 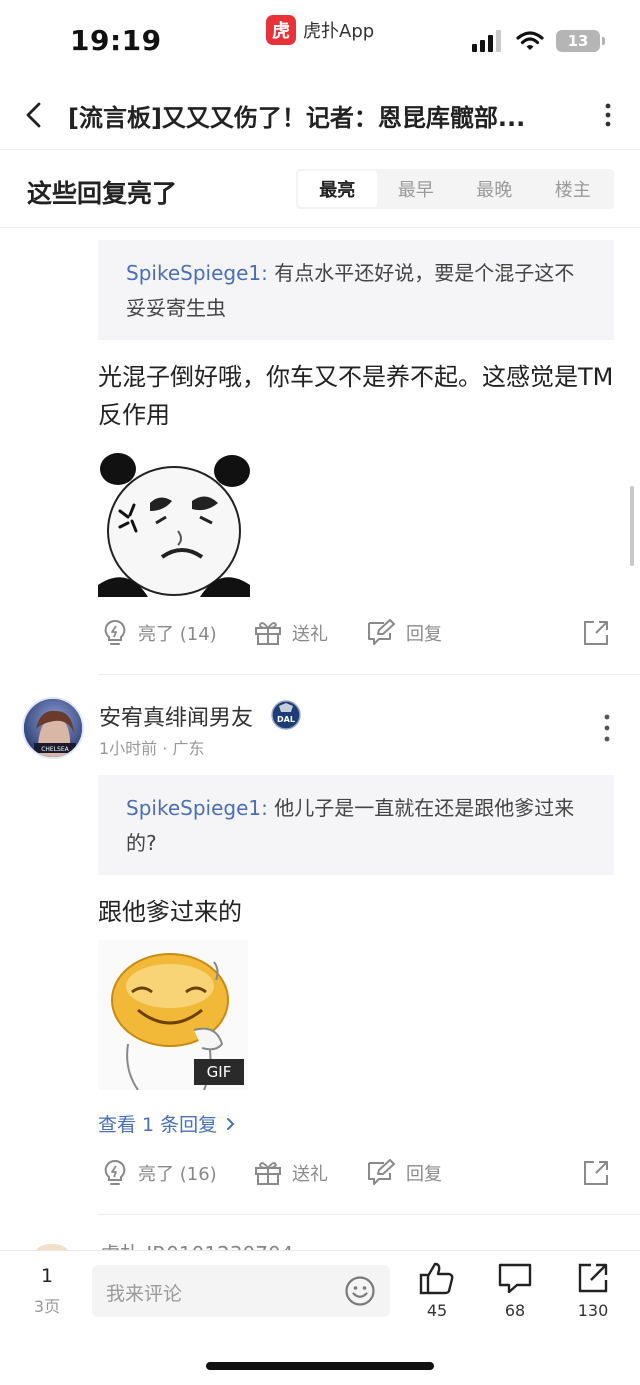 I want to click on home-indicator, so click(x=320, y=1366).